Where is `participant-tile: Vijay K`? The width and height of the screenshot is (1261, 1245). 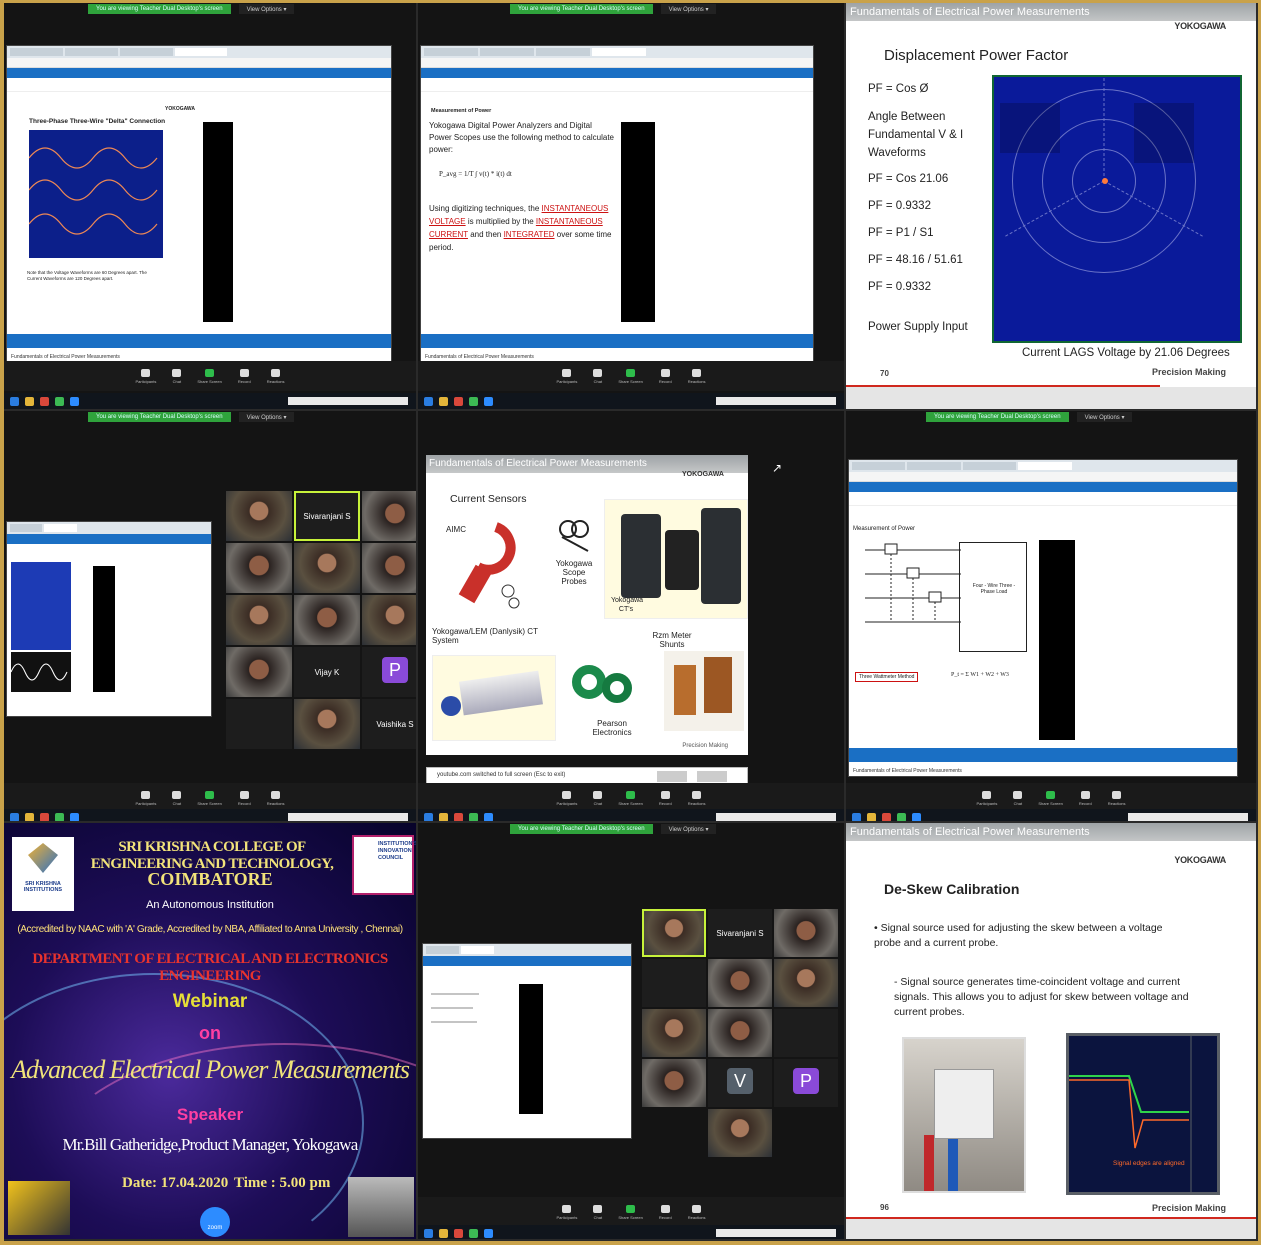 participant-tile: Vijay K is located at coordinates (327, 672).